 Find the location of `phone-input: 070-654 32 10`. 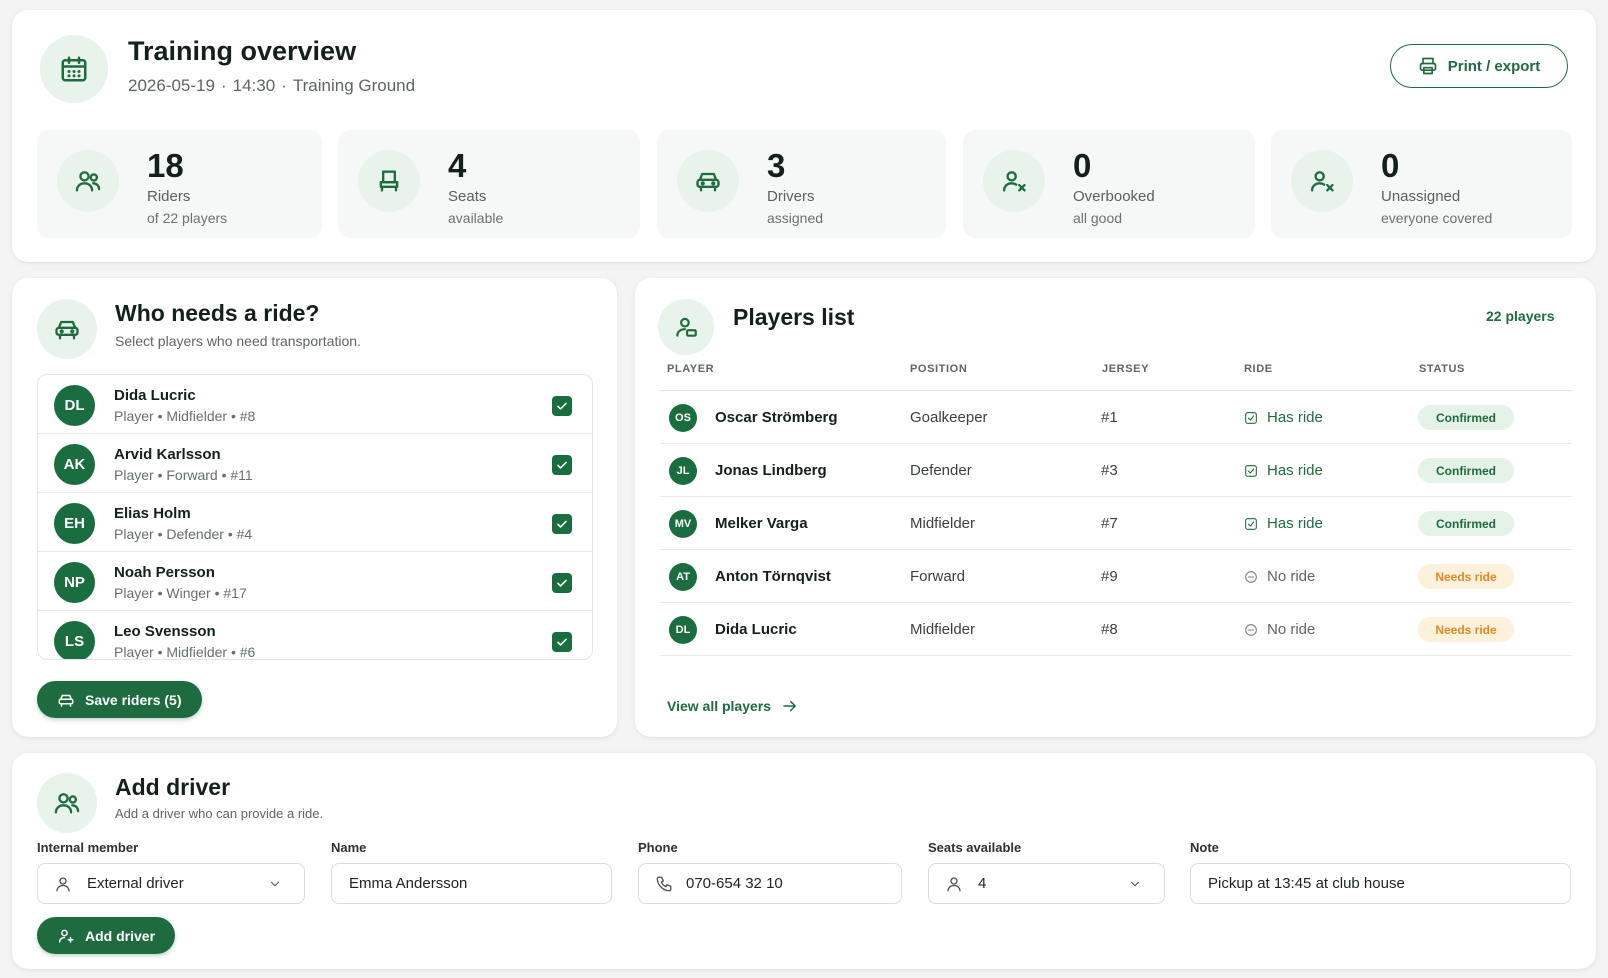

phone-input: 070-654 32 10 is located at coordinates (770, 883).